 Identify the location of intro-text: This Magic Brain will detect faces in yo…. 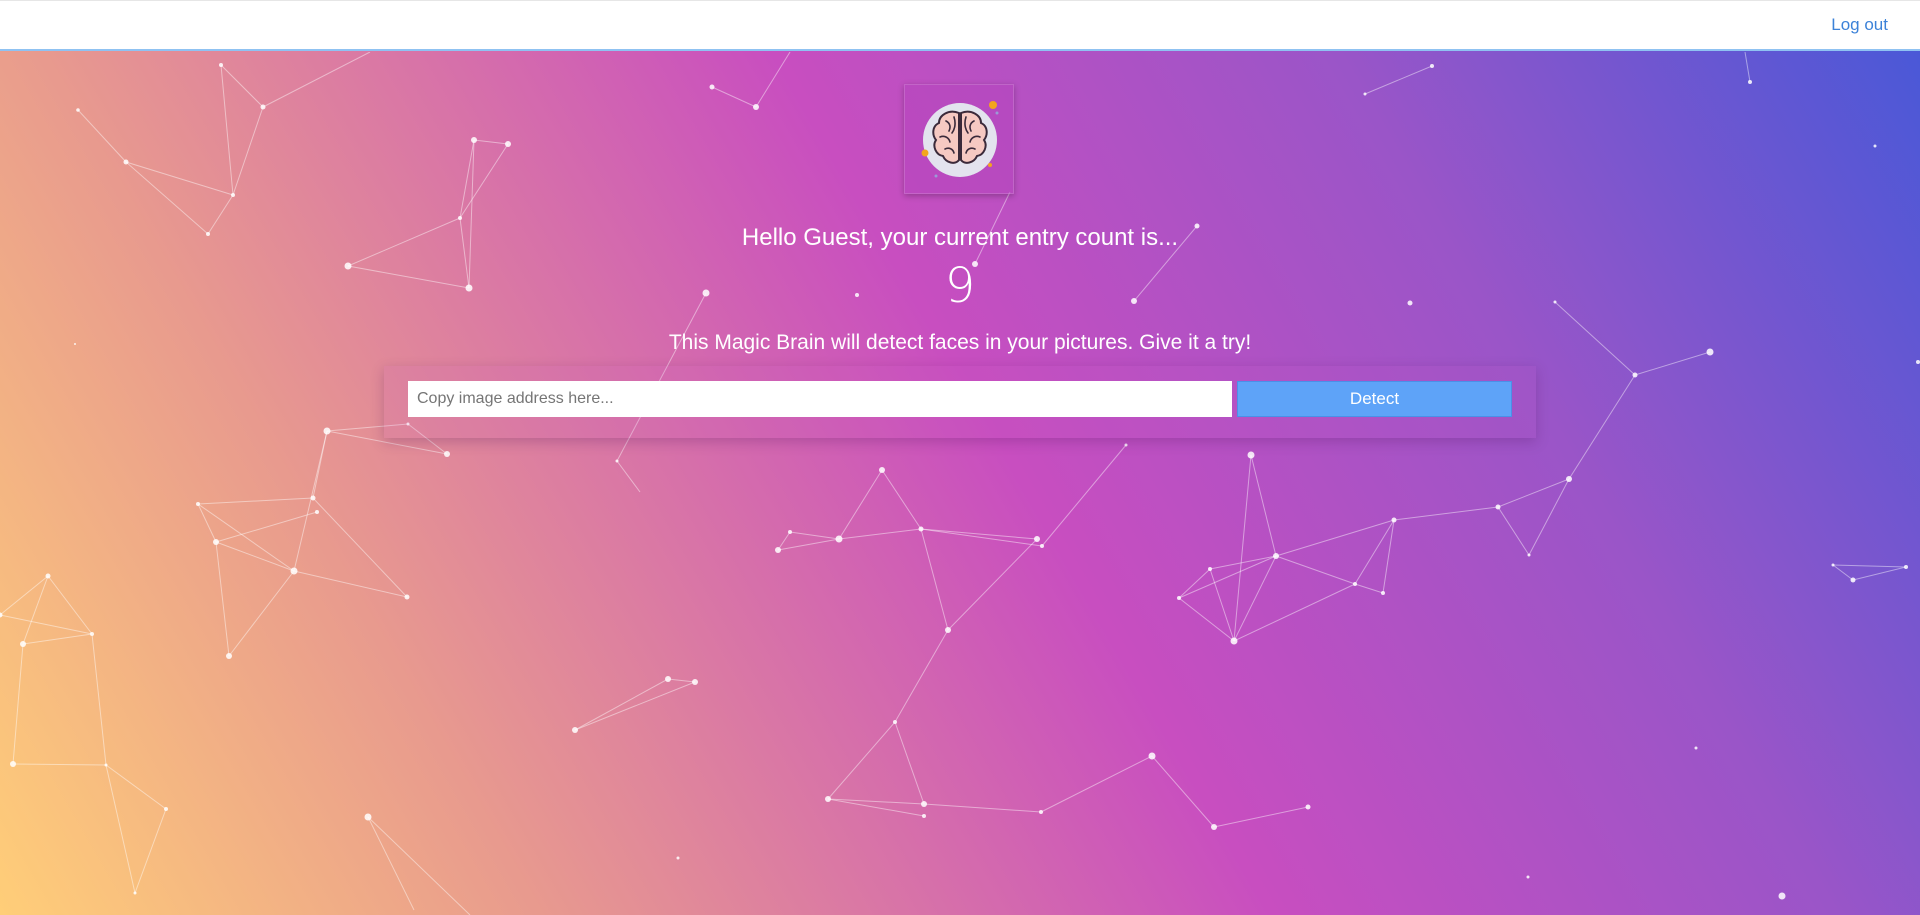
(960, 342).